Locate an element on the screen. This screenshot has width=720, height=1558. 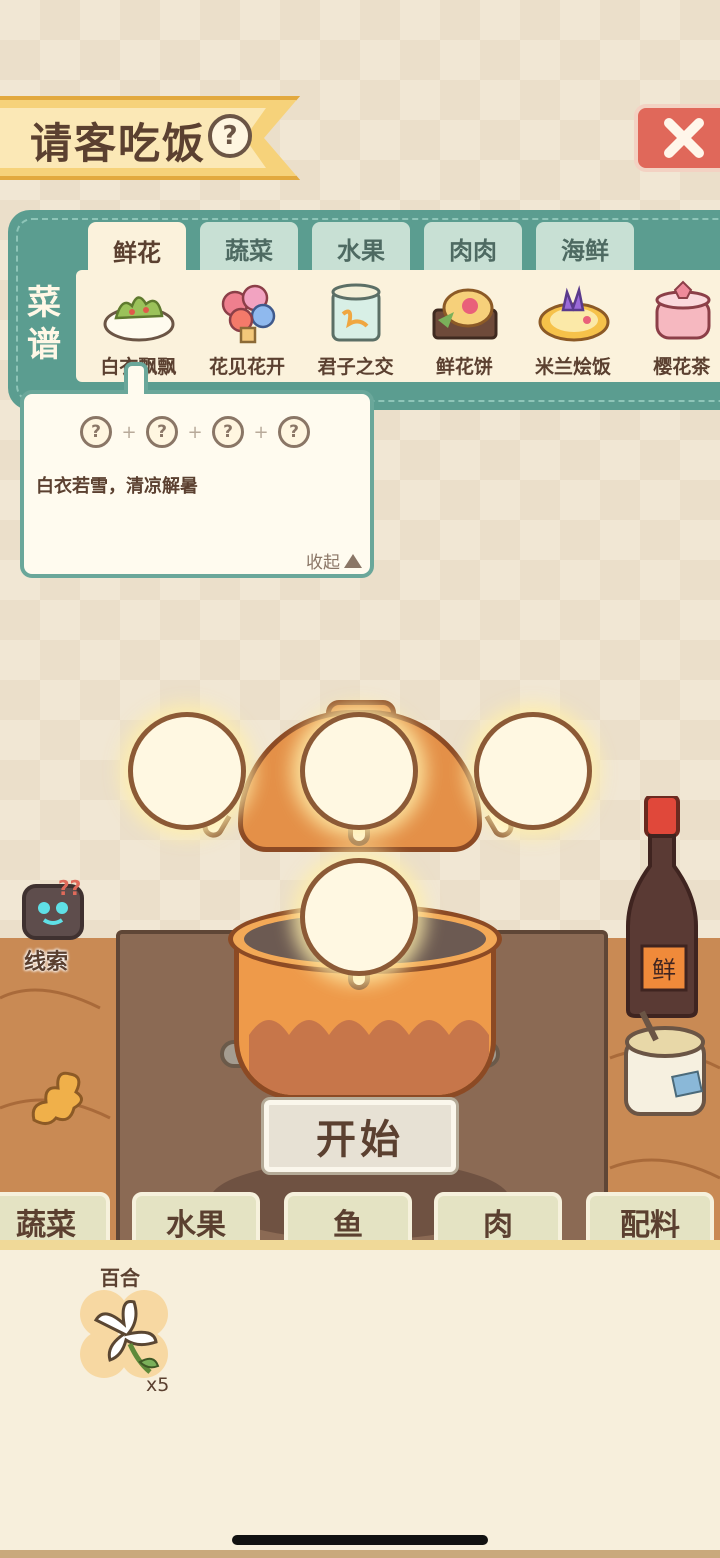
sugar-jar-icon is located at coordinates (665, 1063).